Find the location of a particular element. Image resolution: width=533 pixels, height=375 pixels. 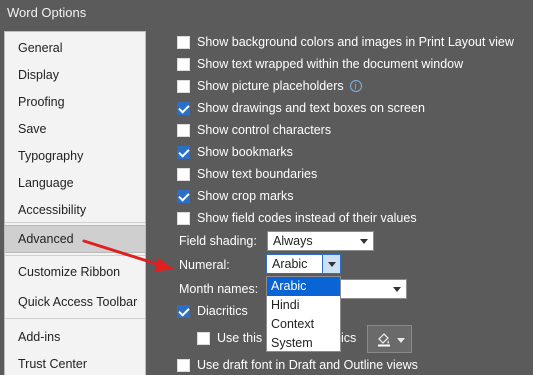

option-control-characters: Show control characters is located at coordinates (254, 130).